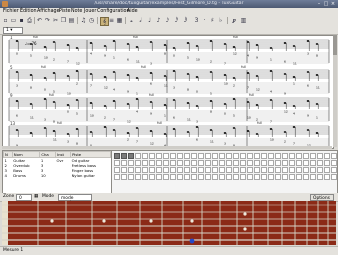  What do you see at coordinates (63, 20) in the screenshot?
I see `copy-icon: ❐` at bounding box center [63, 20].